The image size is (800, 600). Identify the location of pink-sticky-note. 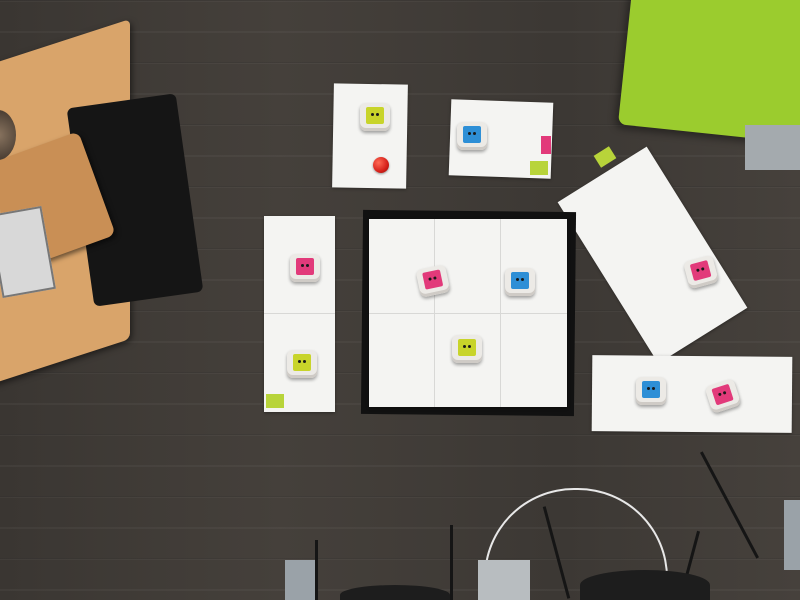
(546, 145).